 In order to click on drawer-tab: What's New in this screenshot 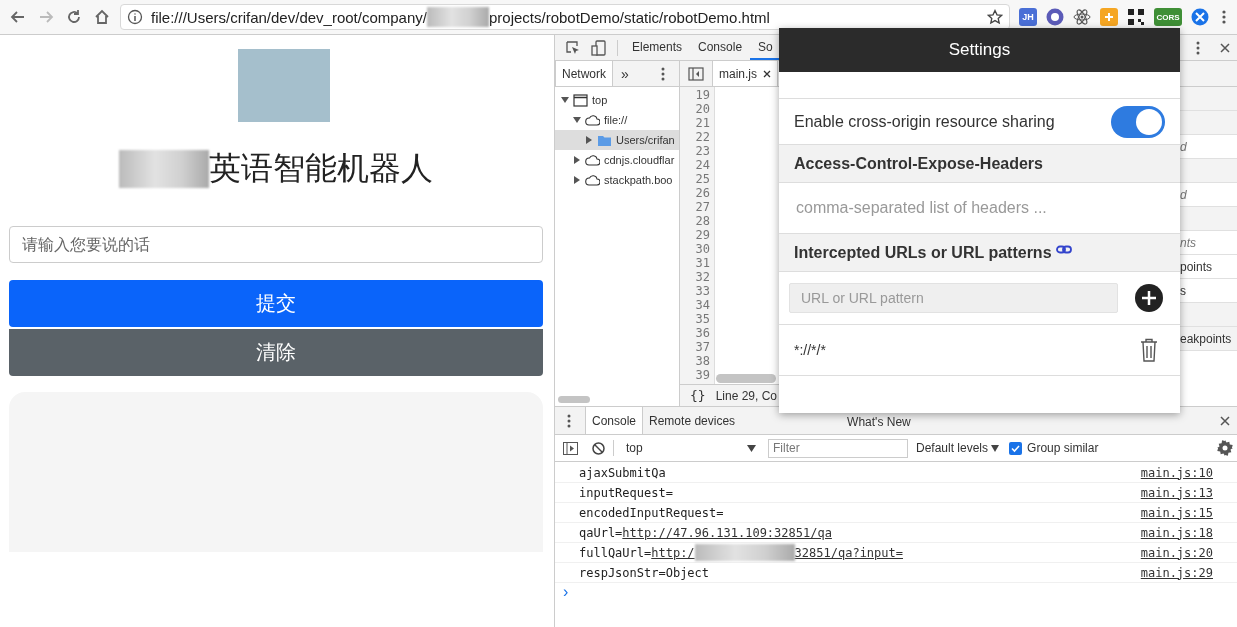, I will do `click(879, 422)`.